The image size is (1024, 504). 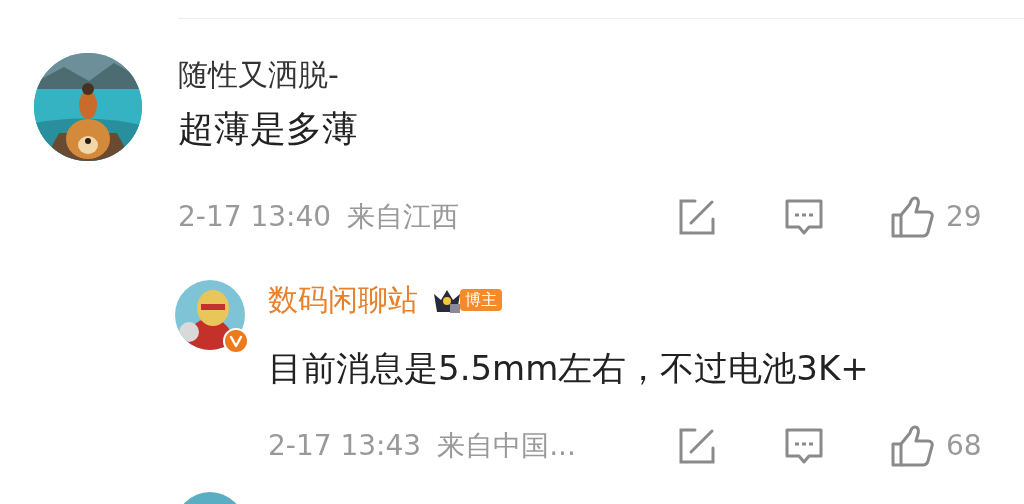 What do you see at coordinates (584, 75) in the screenshot?
I see `author-name: 随性又洒脱-` at bounding box center [584, 75].